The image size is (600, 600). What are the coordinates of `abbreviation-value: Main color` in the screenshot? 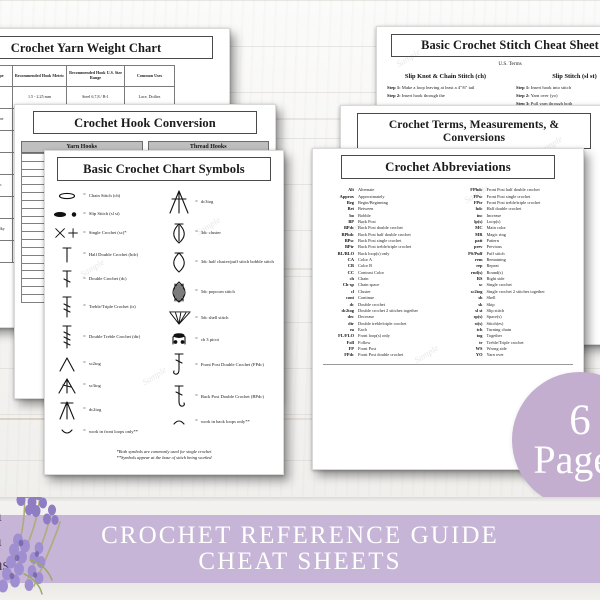 It's located at (496, 228).